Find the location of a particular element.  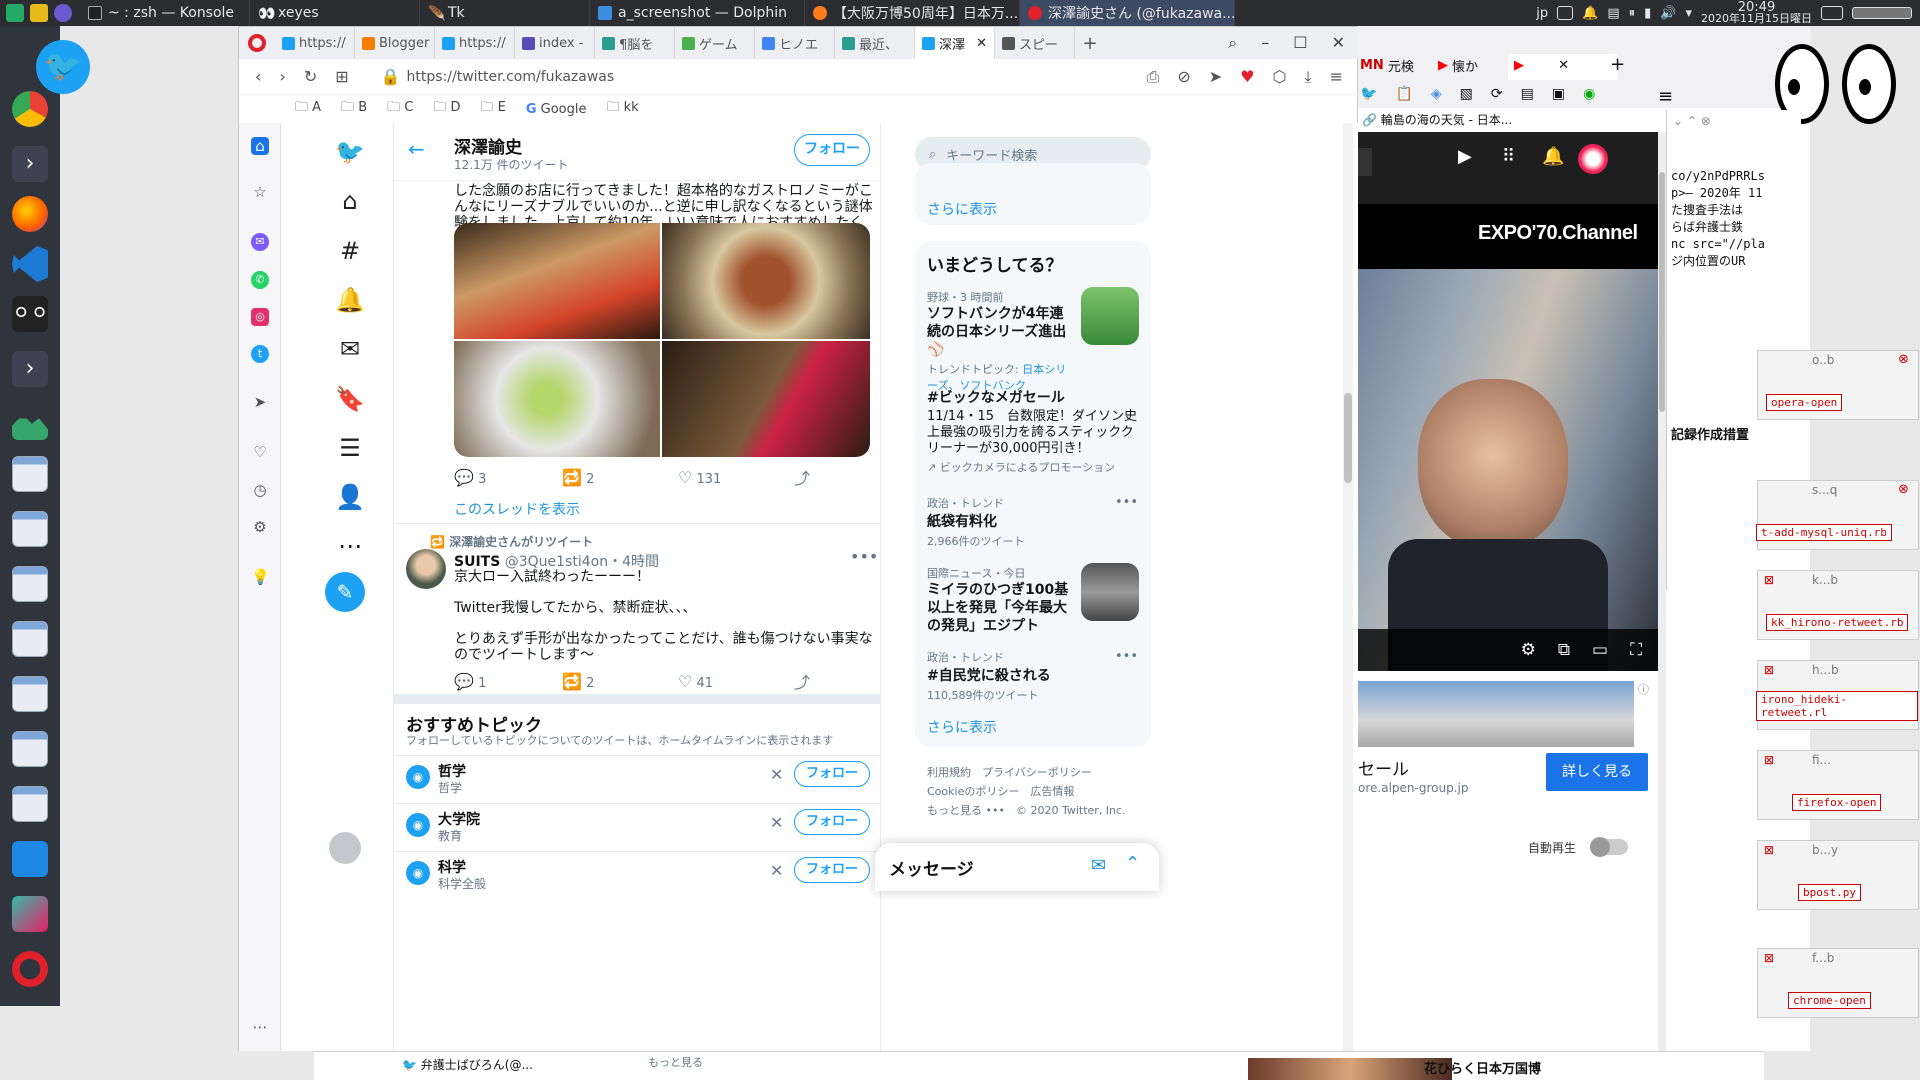

vscode-icon is located at coordinates (30, 264).